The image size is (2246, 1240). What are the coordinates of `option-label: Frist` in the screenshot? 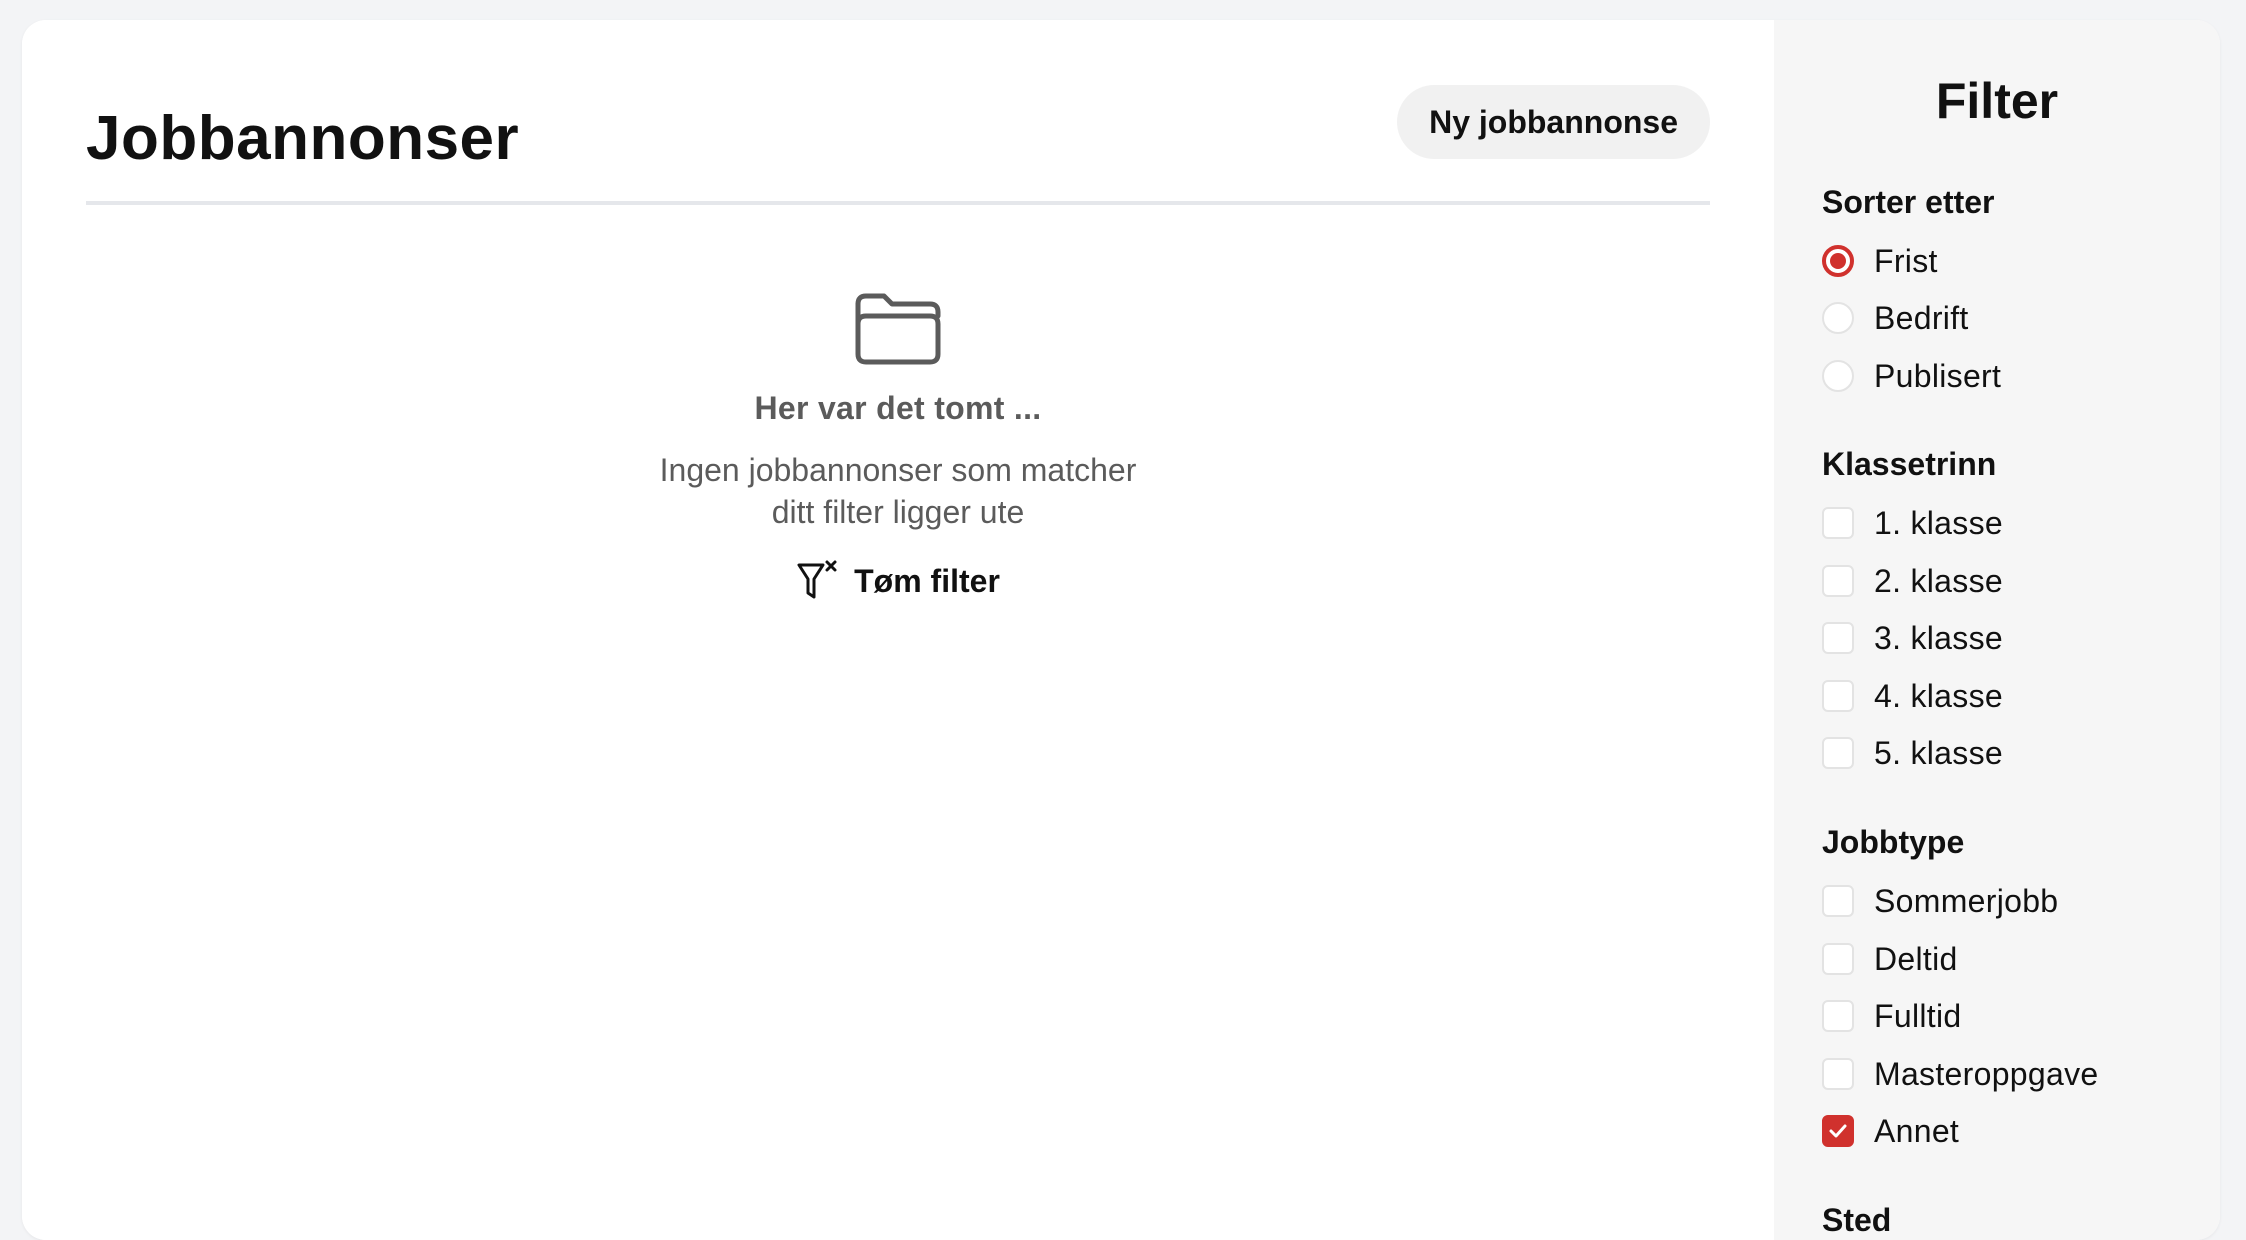 It's located at (1906, 260).